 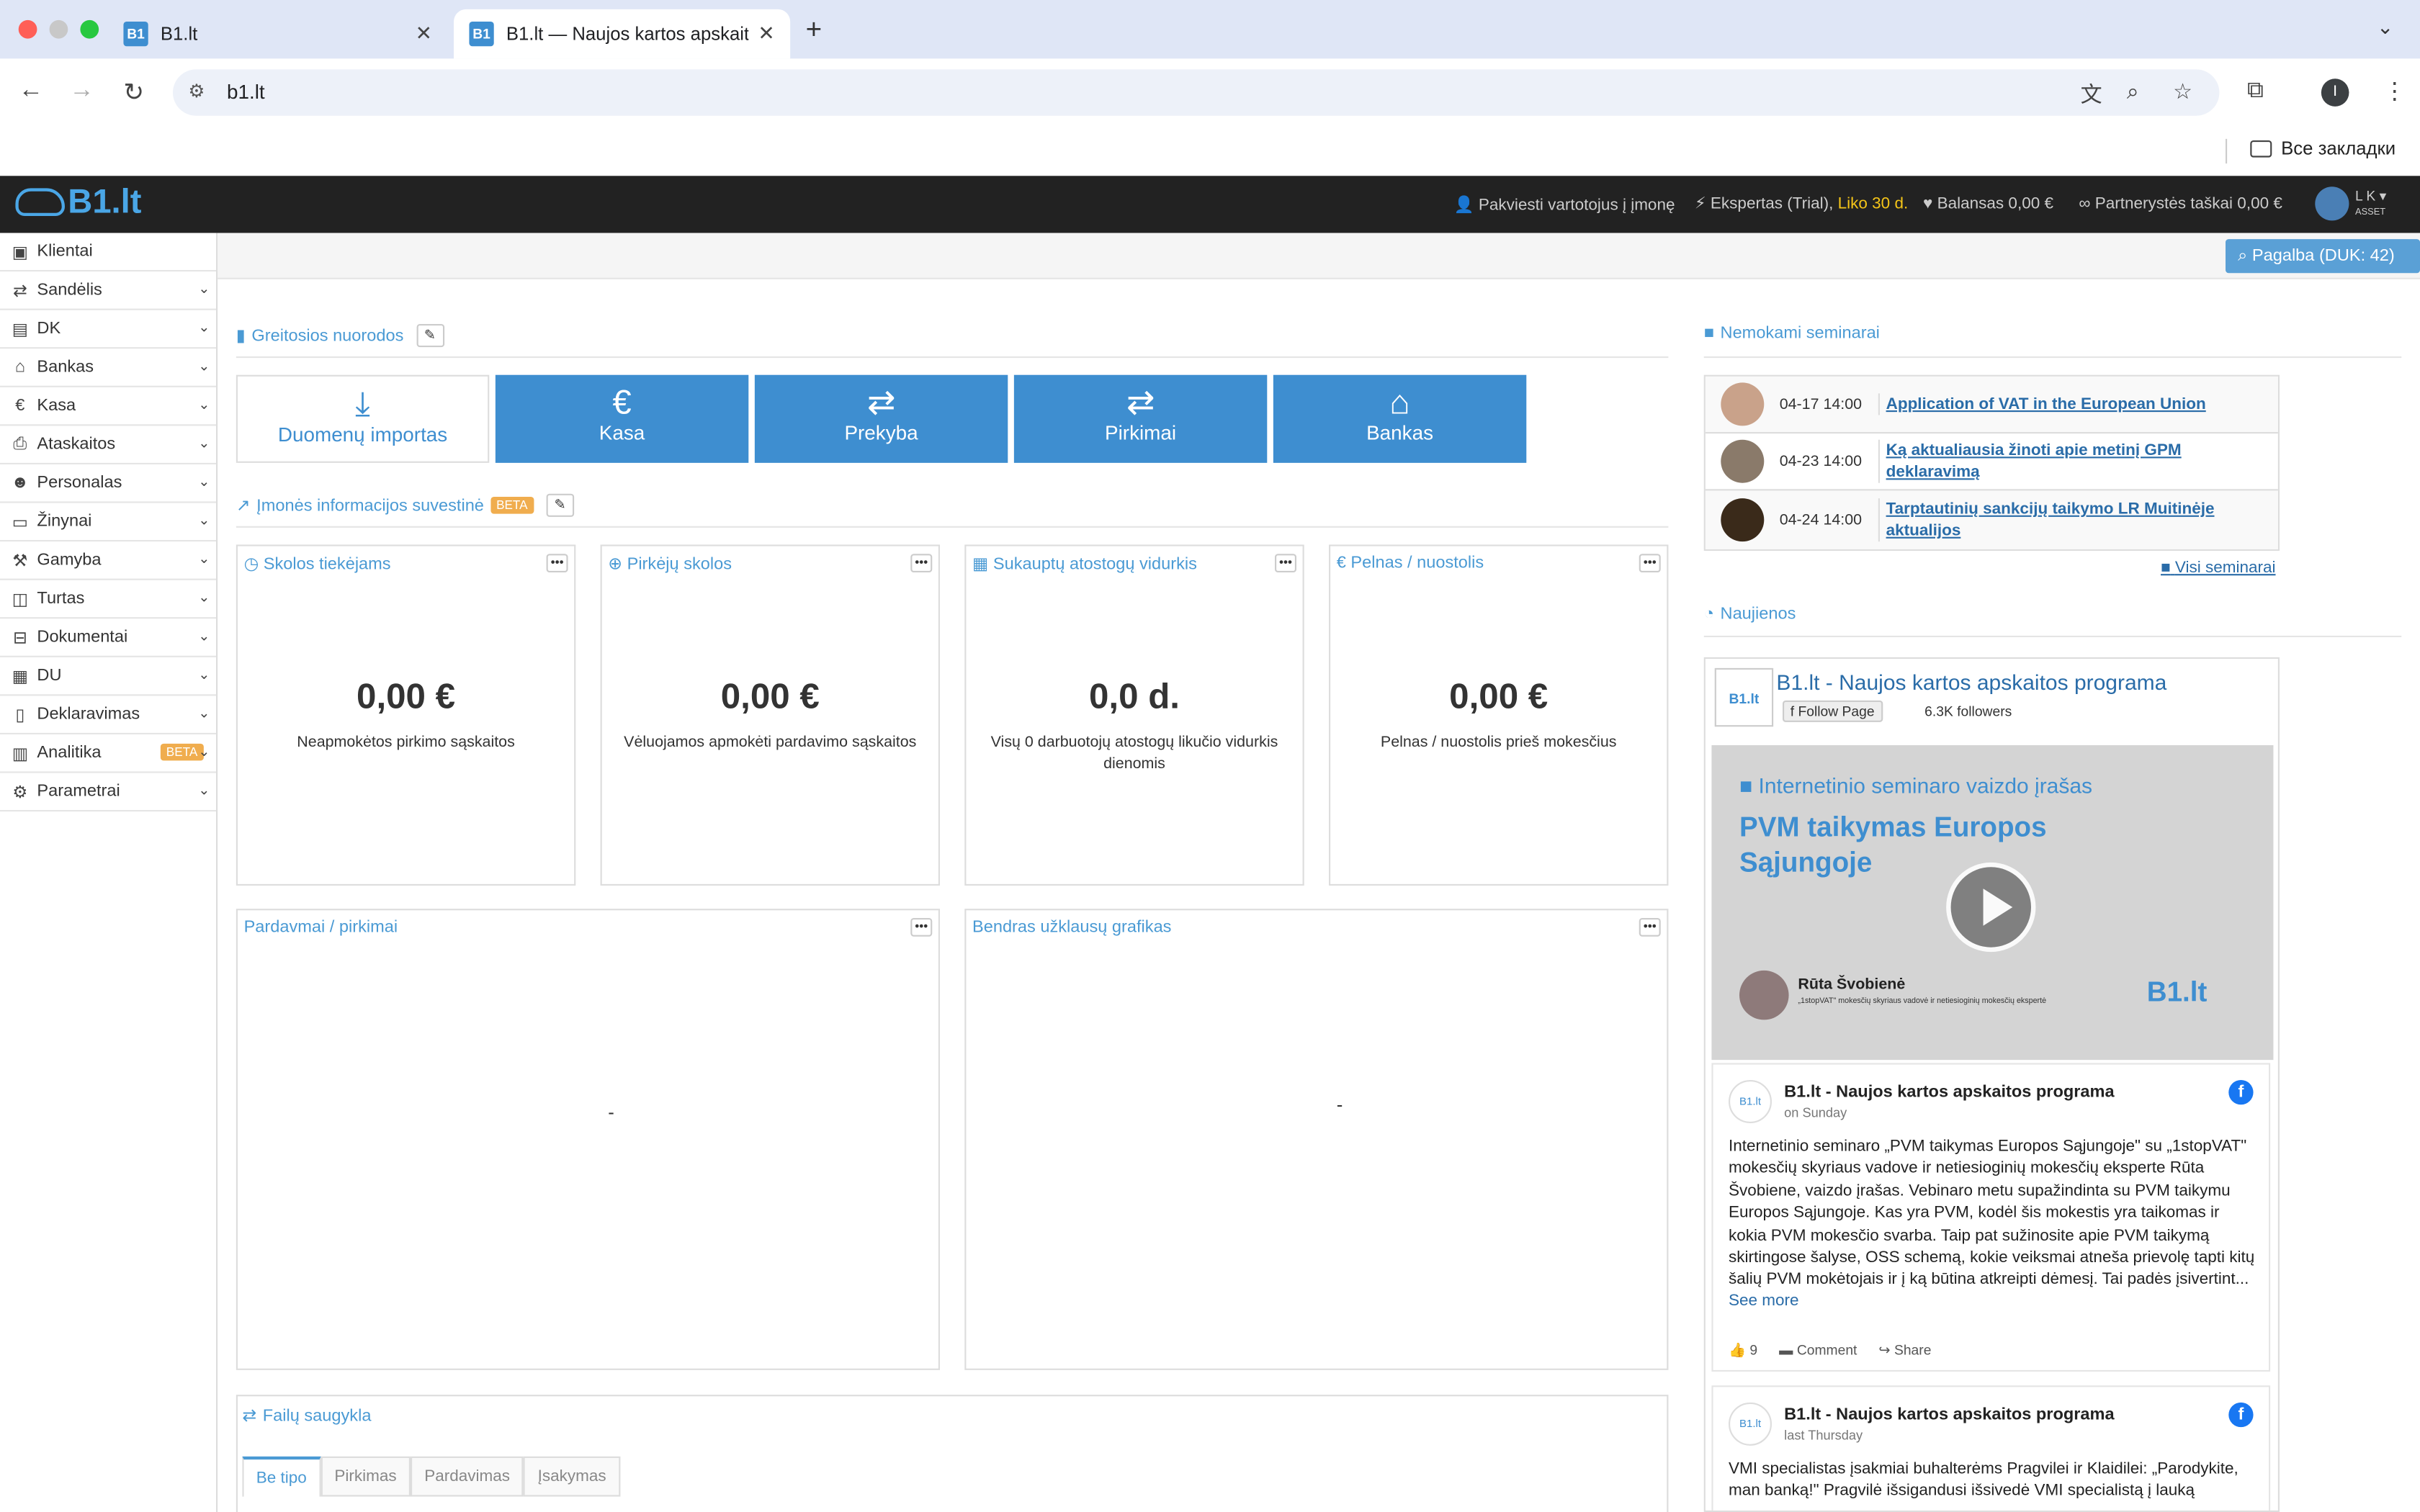 I want to click on sidebar-item-turtas: ◫ Turtas ⌄, so click(x=108, y=599).